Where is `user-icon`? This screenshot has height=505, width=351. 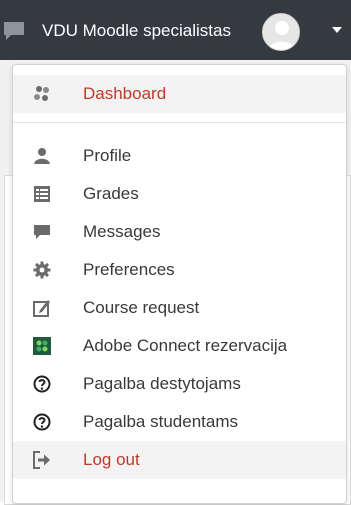 user-icon is located at coordinates (42, 156).